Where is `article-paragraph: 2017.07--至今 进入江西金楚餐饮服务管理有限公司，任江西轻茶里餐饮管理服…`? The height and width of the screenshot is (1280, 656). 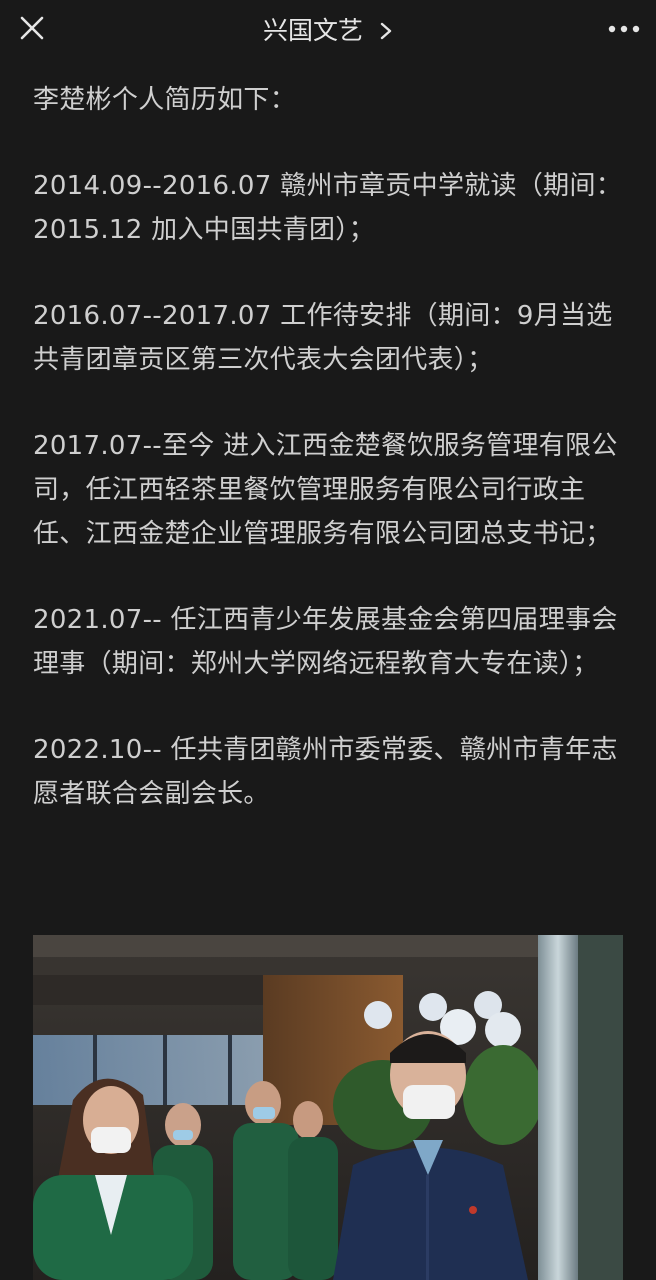 article-paragraph: 2017.07--至今 进入江西金楚餐饮服务管理有限公司，任江西轻茶里餐饮管理服… is located at coordinates (325, 490).